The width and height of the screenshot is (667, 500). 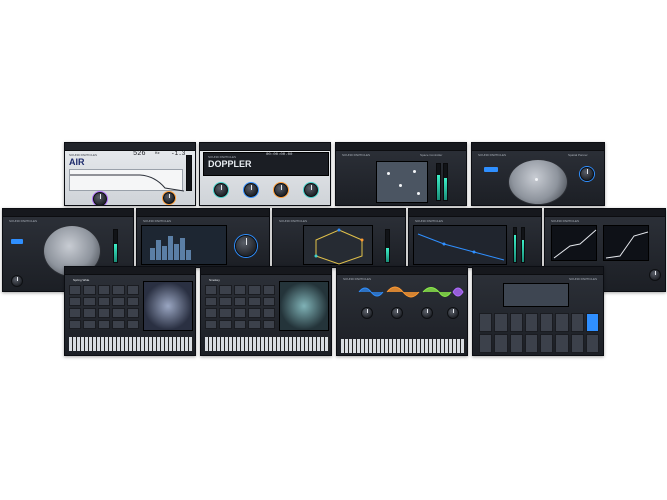 I want to click on sky-dome-label: Spatial Panner, so click(x=578, y=155).